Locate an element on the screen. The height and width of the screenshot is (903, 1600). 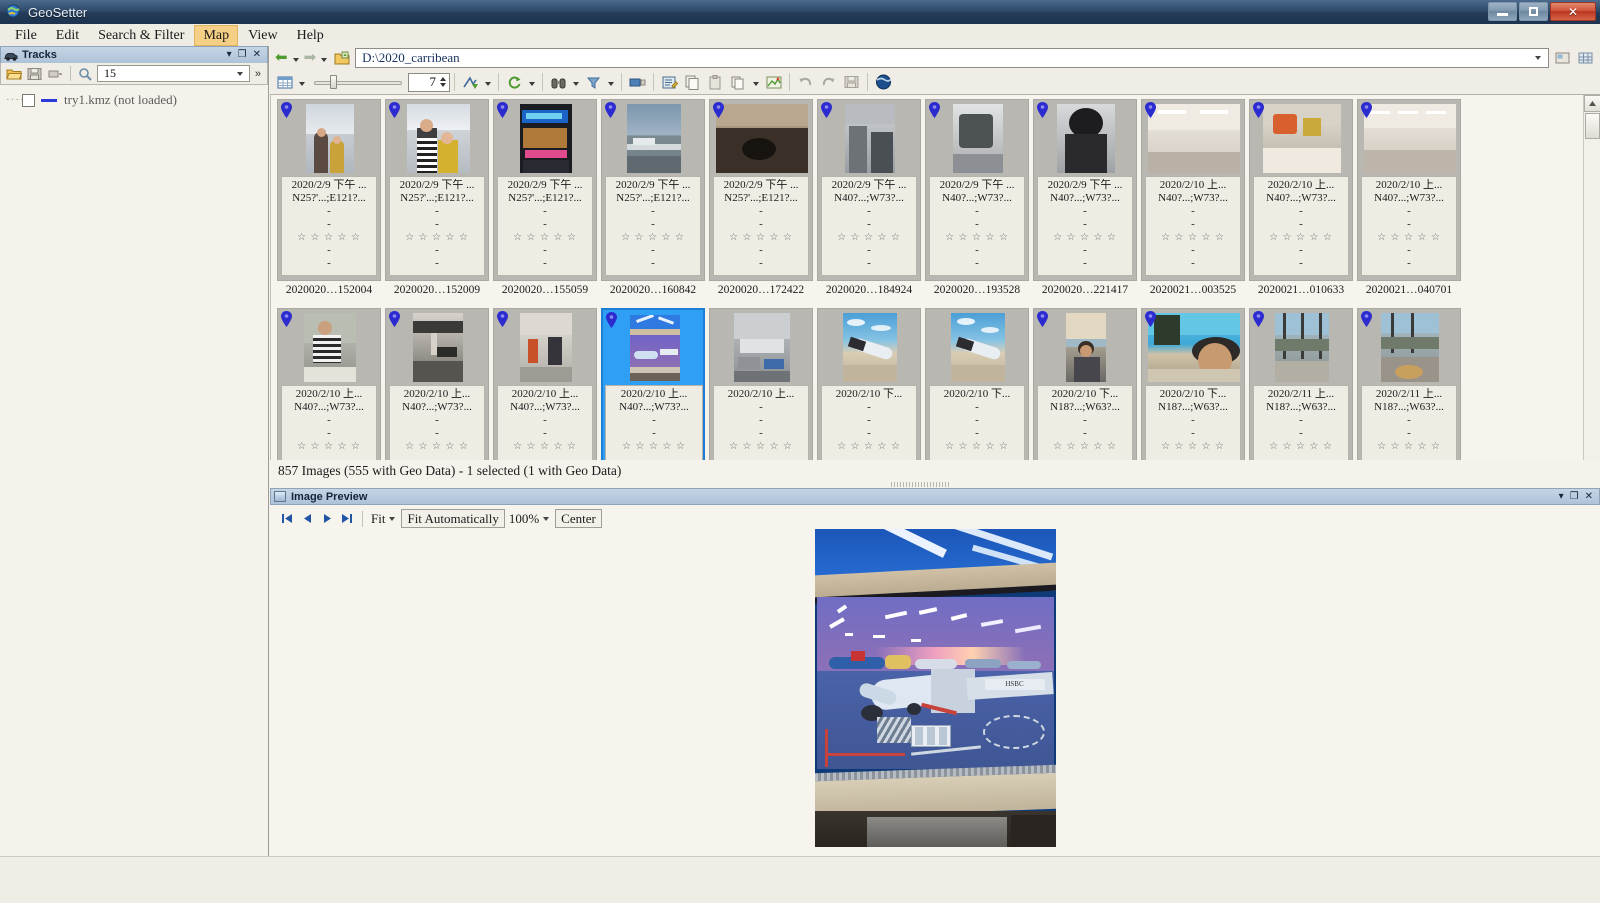
stepper-down-icon is located at coordinates (443, 85).